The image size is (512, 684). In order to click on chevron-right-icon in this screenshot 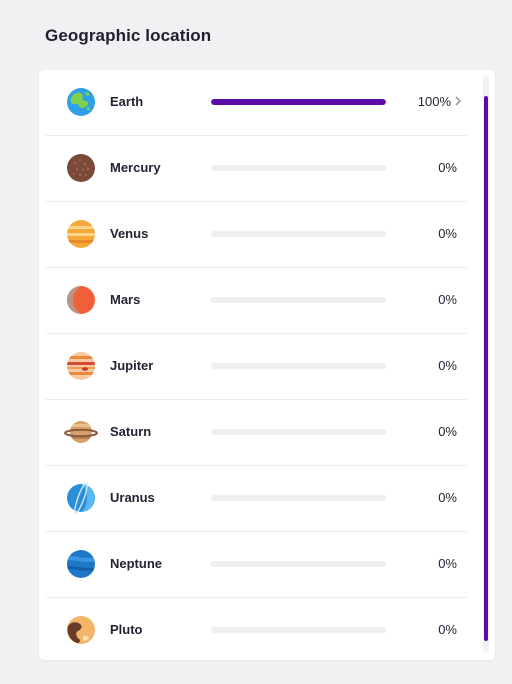, I will do `click(458, 101)`.